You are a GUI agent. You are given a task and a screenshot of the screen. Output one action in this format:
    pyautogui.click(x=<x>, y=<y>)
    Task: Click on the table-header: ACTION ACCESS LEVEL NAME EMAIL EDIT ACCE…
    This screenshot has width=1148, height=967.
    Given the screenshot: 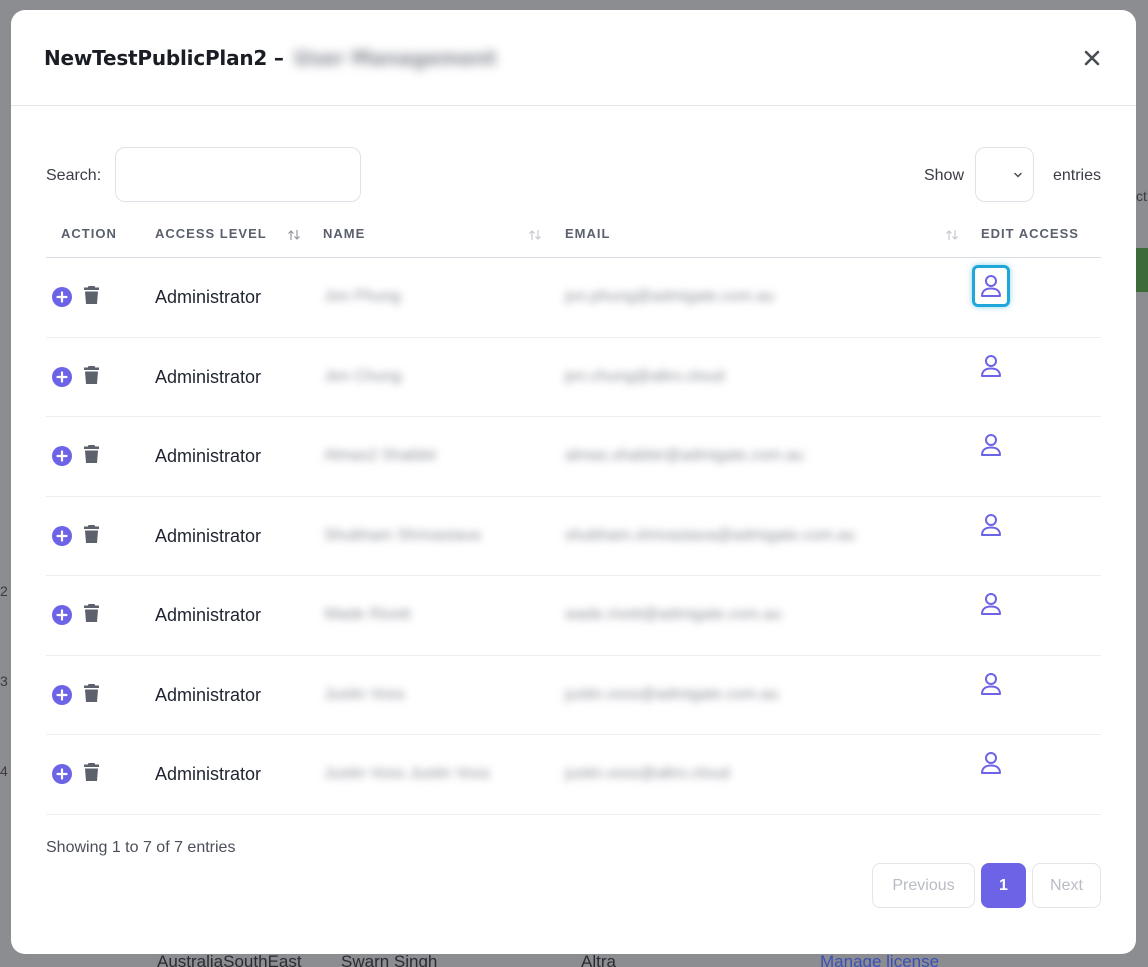 What is the action you would take?
    pyautogui.click(x=573, y=239)
    